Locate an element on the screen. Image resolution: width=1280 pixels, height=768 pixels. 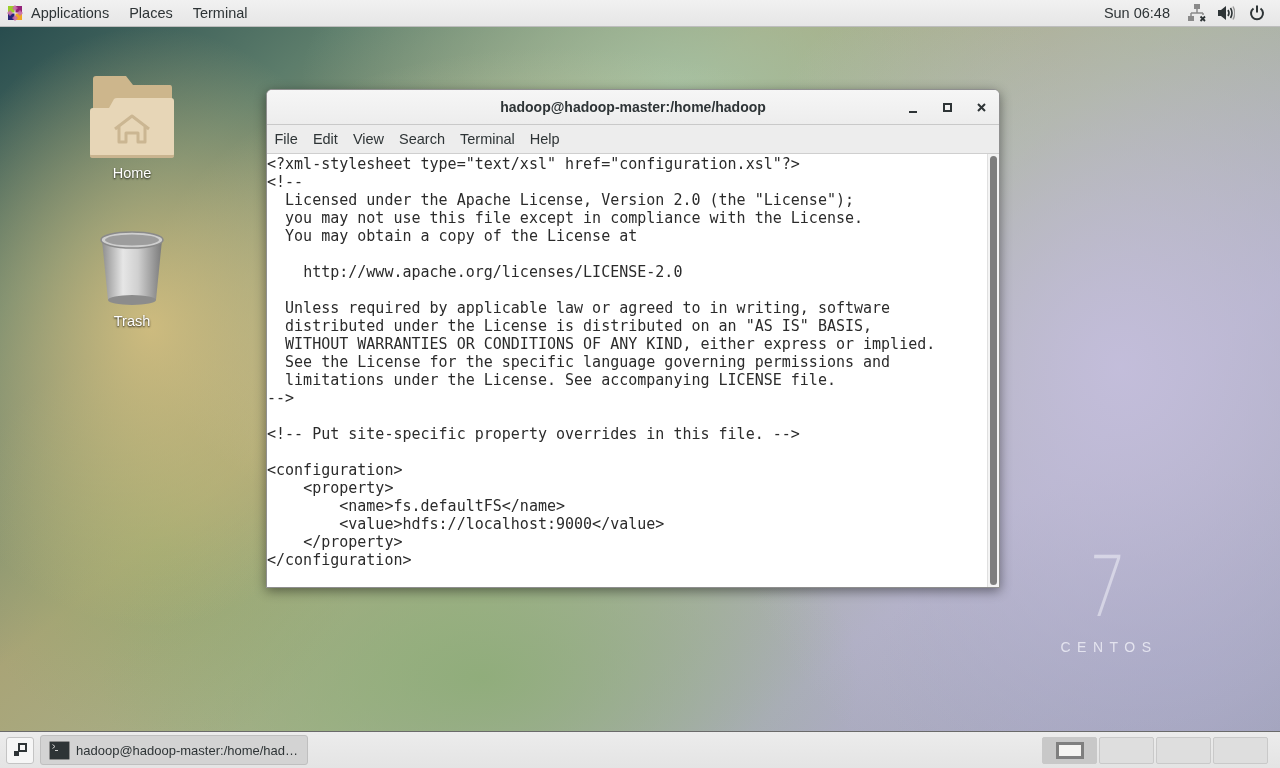
show-desktop-button is located at coordinates (20, 750).